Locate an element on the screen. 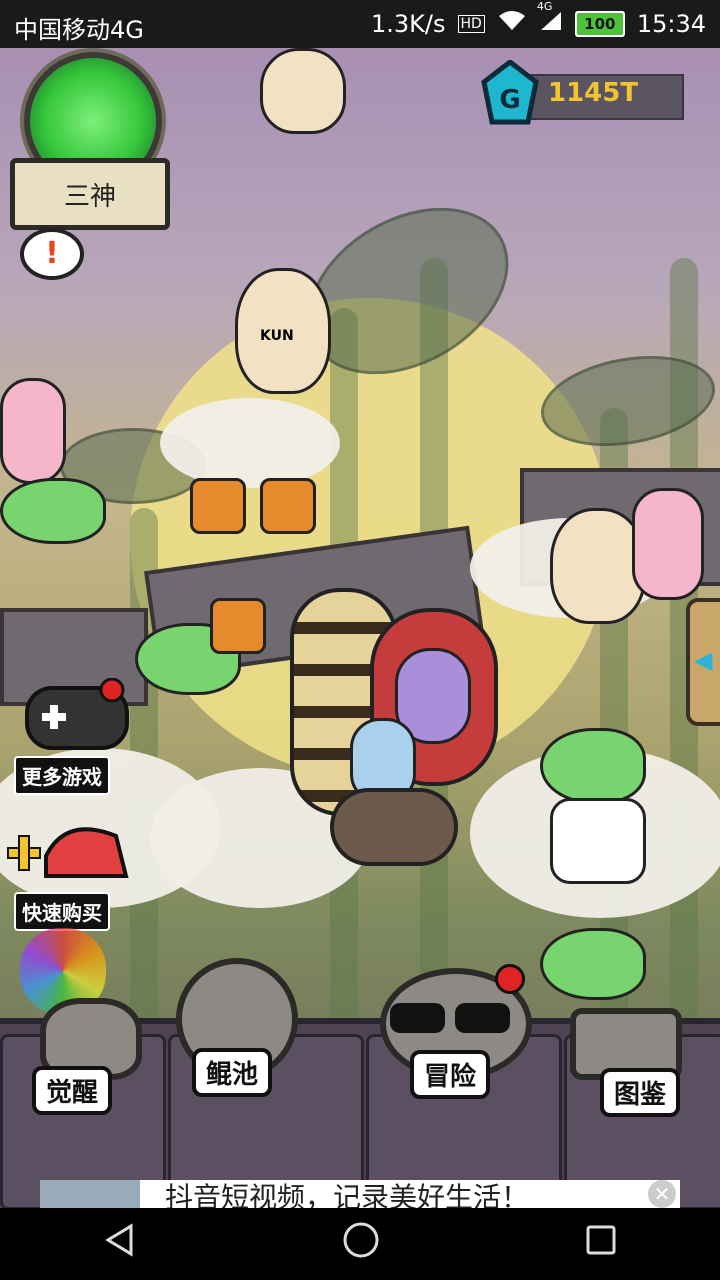 The image size is (720, 1280). nav-collection-label: 图鉴 is located at coordinates (640, 1092).